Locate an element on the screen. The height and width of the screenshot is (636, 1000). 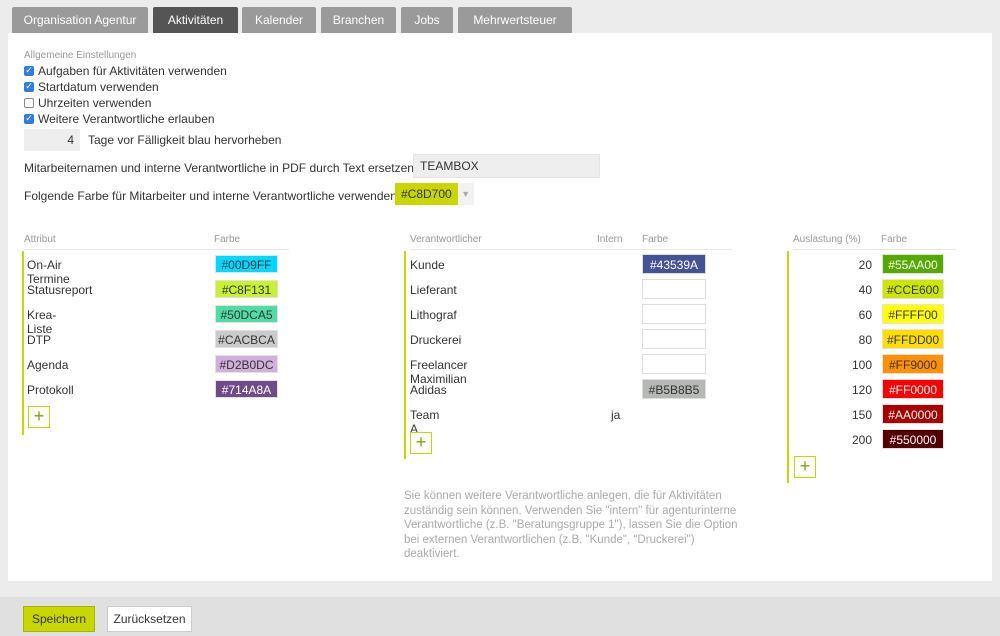
footer-bar: Speichern Zurücksetzen is located at coordinates (500, 616).